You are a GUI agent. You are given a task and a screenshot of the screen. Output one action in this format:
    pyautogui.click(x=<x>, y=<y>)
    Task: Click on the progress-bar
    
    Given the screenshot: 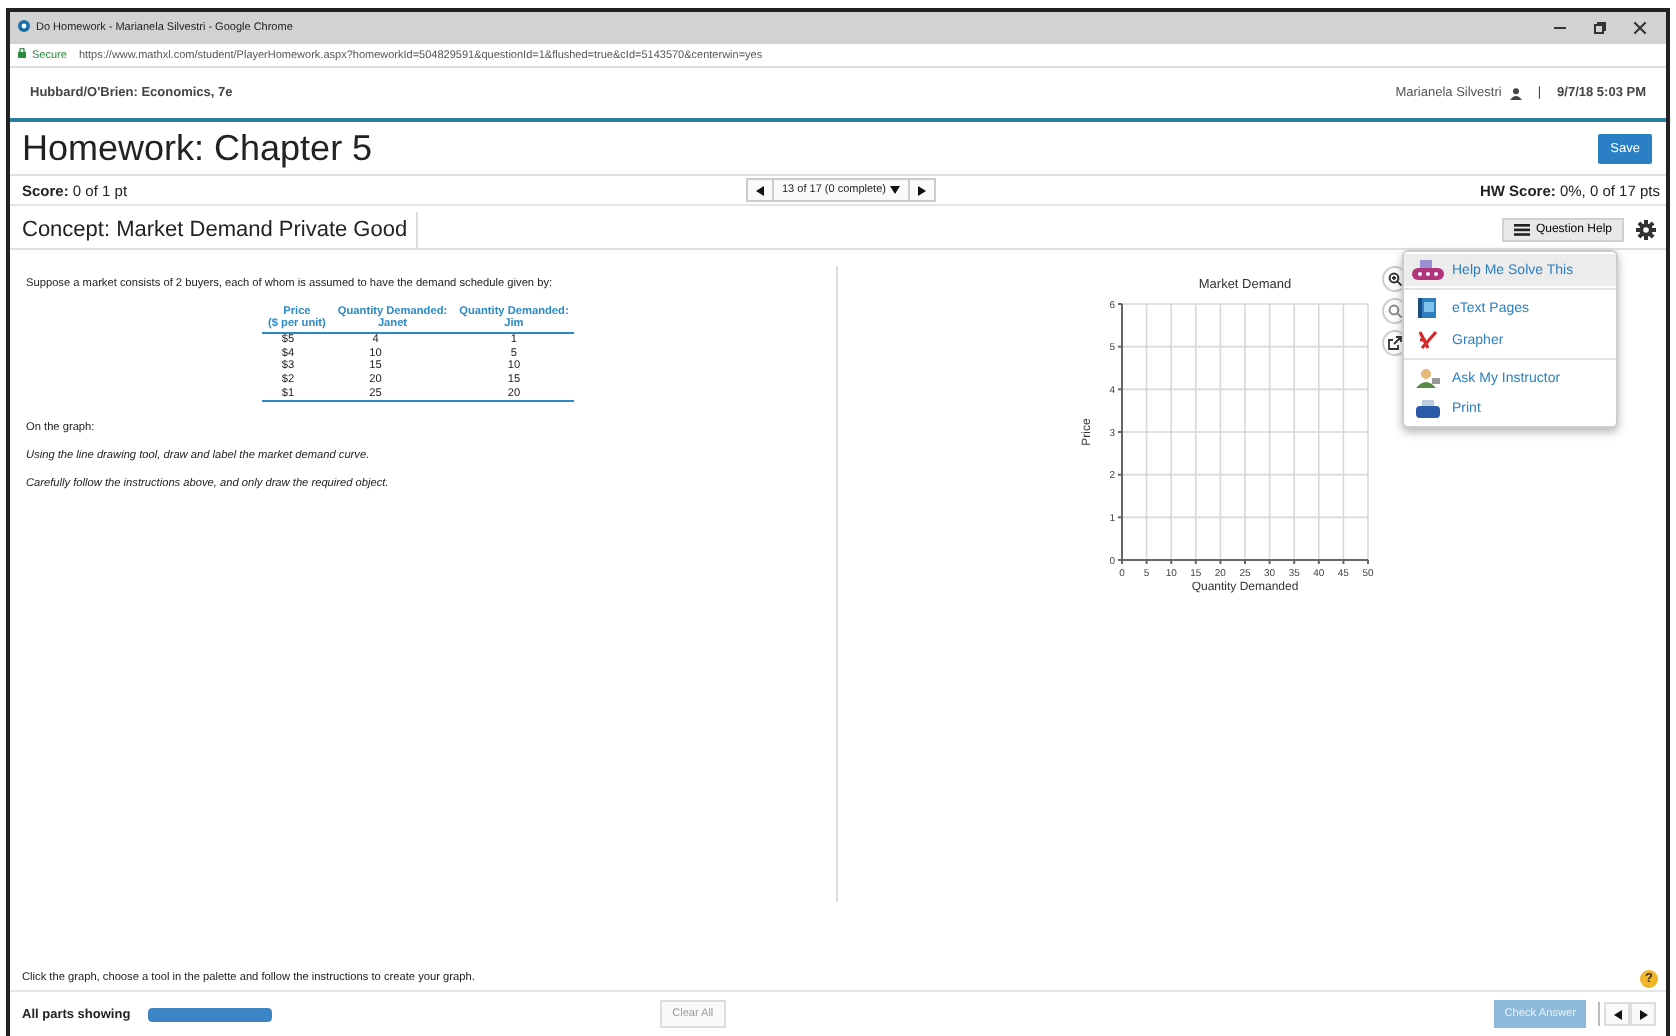 What is the action you would take?
    pyautogui.click(x=210, y=1014)
    